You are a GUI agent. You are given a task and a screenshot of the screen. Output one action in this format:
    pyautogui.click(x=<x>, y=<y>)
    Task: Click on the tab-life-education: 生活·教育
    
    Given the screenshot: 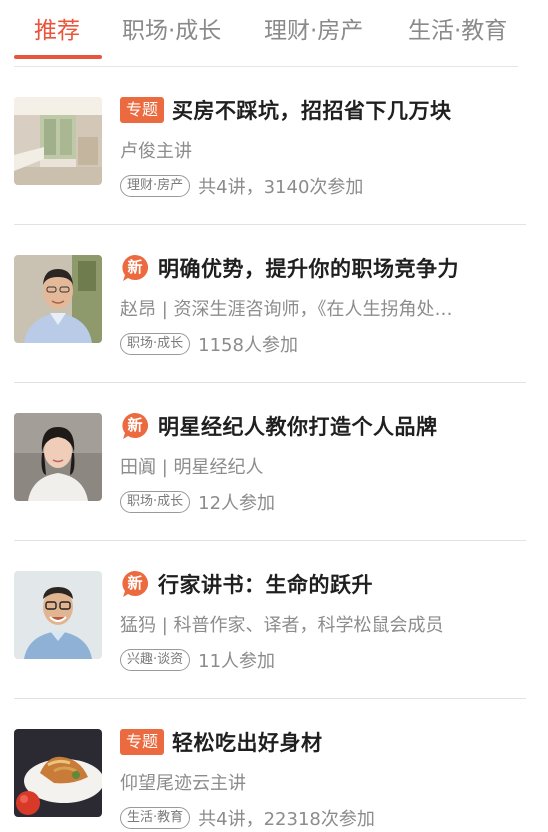 What is the action you would take?
    pyautogui.click(x=457, y=31)
    